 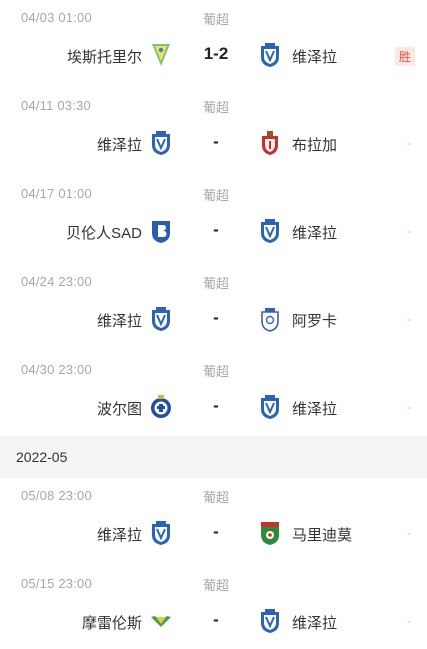 I want to click on home-team-name: 波尔图, so click(x=119, y=408).